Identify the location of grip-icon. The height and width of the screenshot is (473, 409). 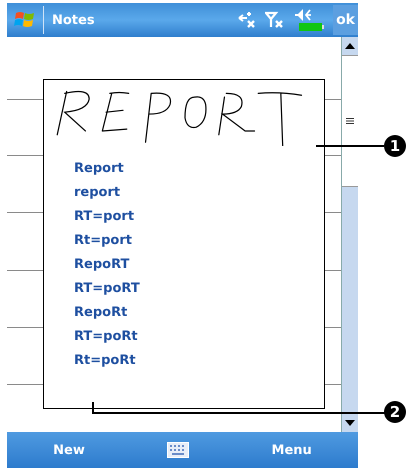
(350, 121).